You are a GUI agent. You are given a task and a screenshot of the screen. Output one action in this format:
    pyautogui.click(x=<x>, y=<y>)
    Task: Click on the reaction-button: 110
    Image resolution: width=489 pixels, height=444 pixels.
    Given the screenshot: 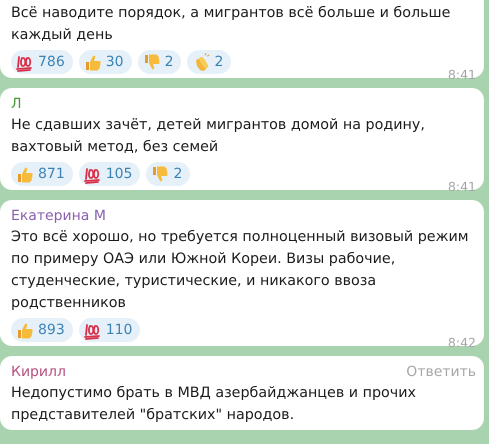 What is the action you would take?
    pyautogui.click(x=109, y=330)
    